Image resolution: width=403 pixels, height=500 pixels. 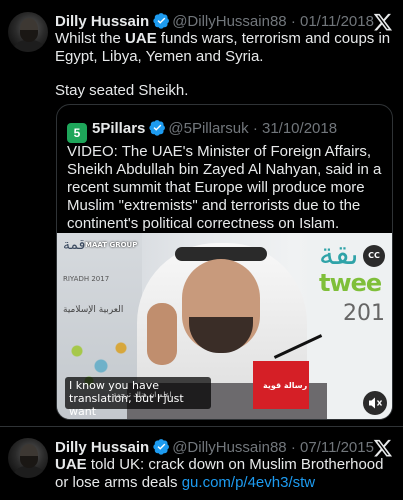 I want to click on backdrop-arabic-text-2: العربية الإسلامية, so click(x=93, y=310).